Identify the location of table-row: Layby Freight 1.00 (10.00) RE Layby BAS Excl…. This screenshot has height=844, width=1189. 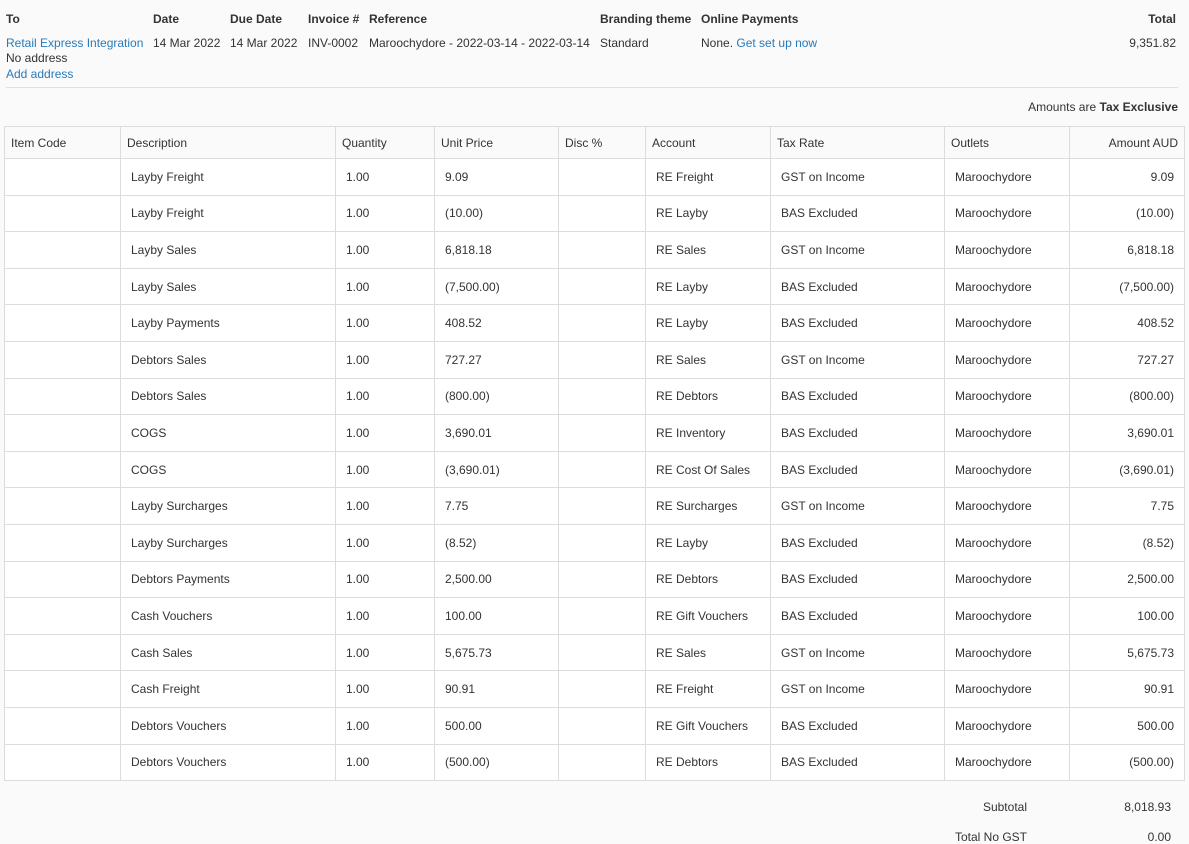
(594, 213).